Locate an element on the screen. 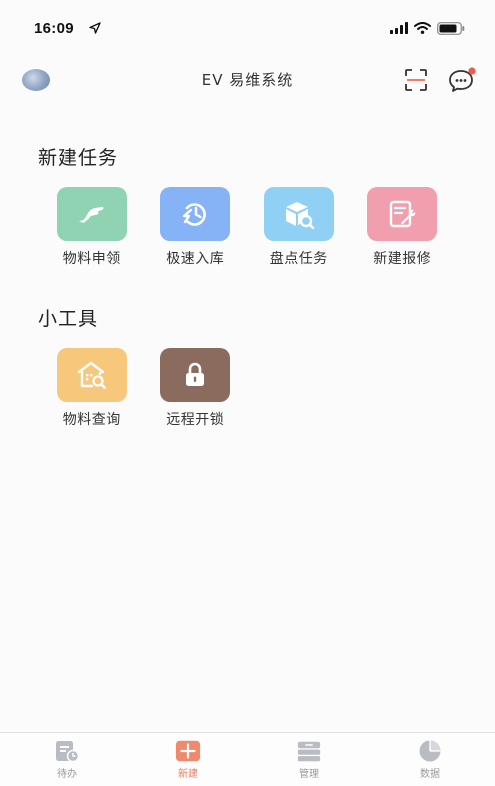  tile-quick-inbound: 极速入库 is located at coordinates (196, 227).